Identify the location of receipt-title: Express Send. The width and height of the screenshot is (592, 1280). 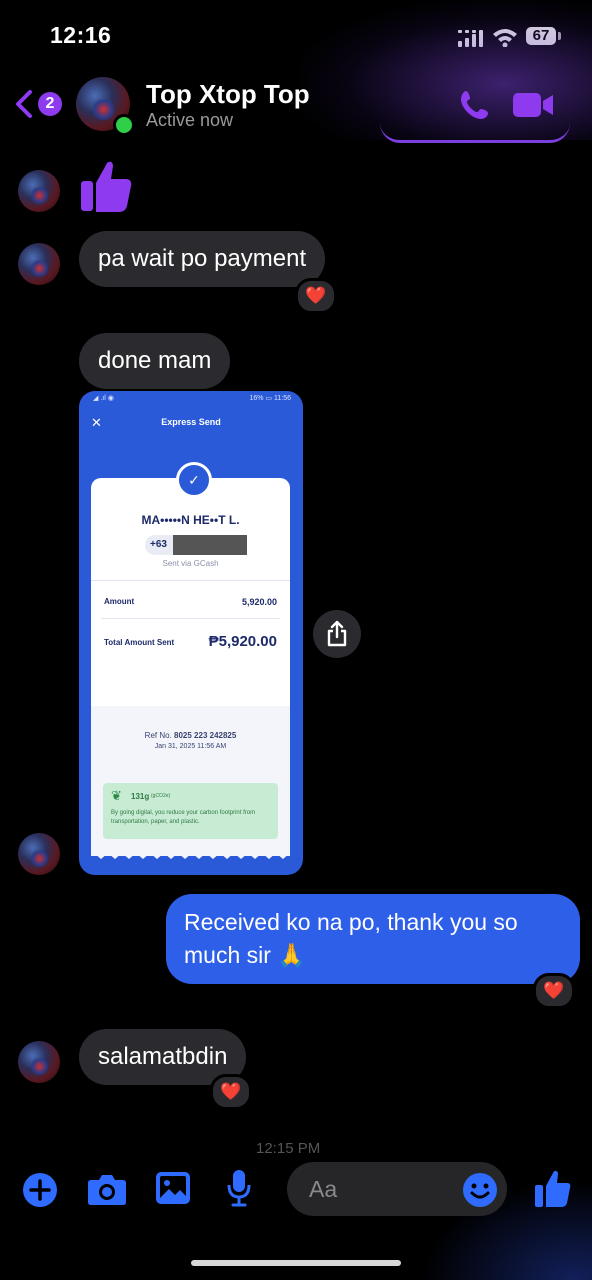
(191, 422).